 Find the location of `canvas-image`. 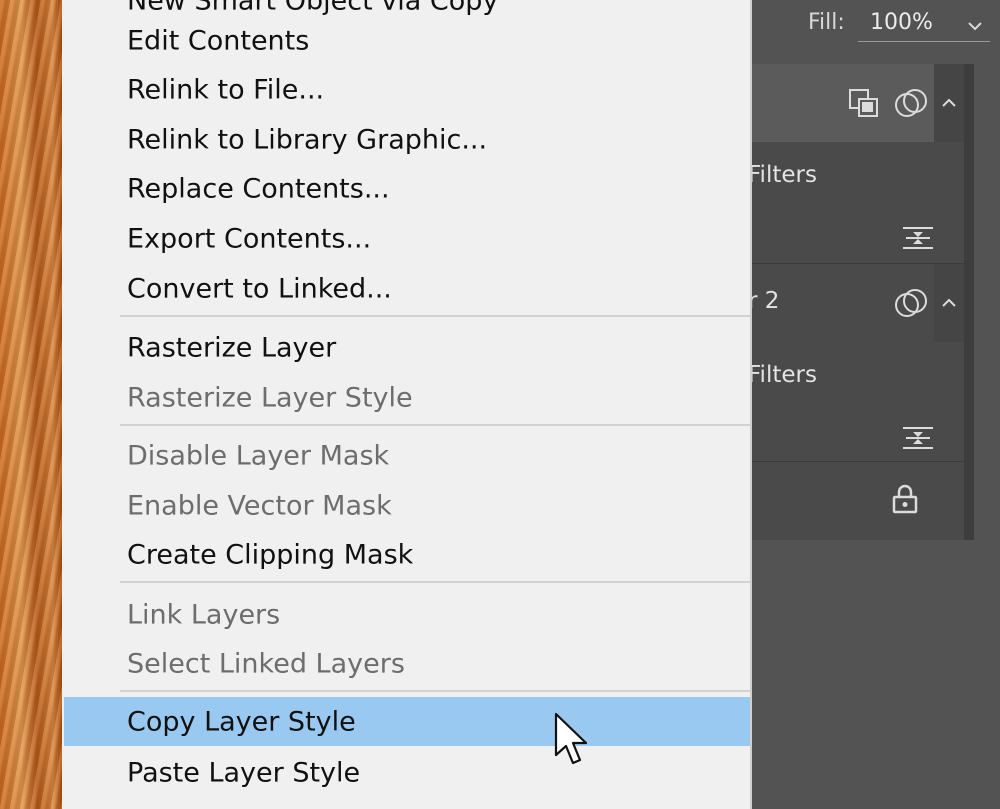

canvas-image is located at coordinates (31, 404).